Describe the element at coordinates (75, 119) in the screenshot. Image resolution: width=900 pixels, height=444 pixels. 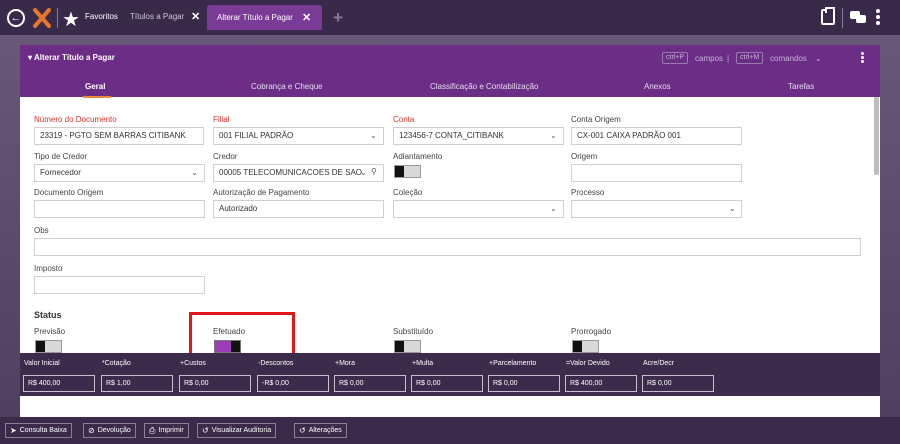
I see `numero-documento-label: Número do Documento` at that location.